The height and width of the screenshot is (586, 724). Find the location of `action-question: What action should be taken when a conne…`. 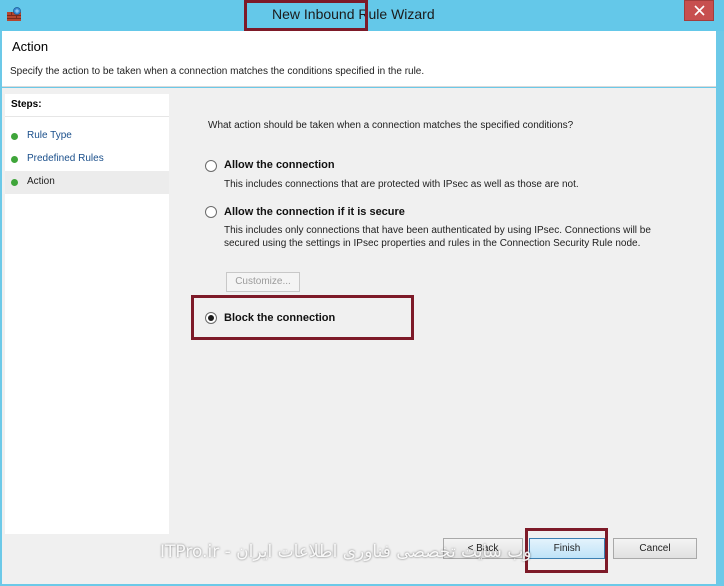

action-question: What action should be taken when a conne… is located at coordinates (391, 125).